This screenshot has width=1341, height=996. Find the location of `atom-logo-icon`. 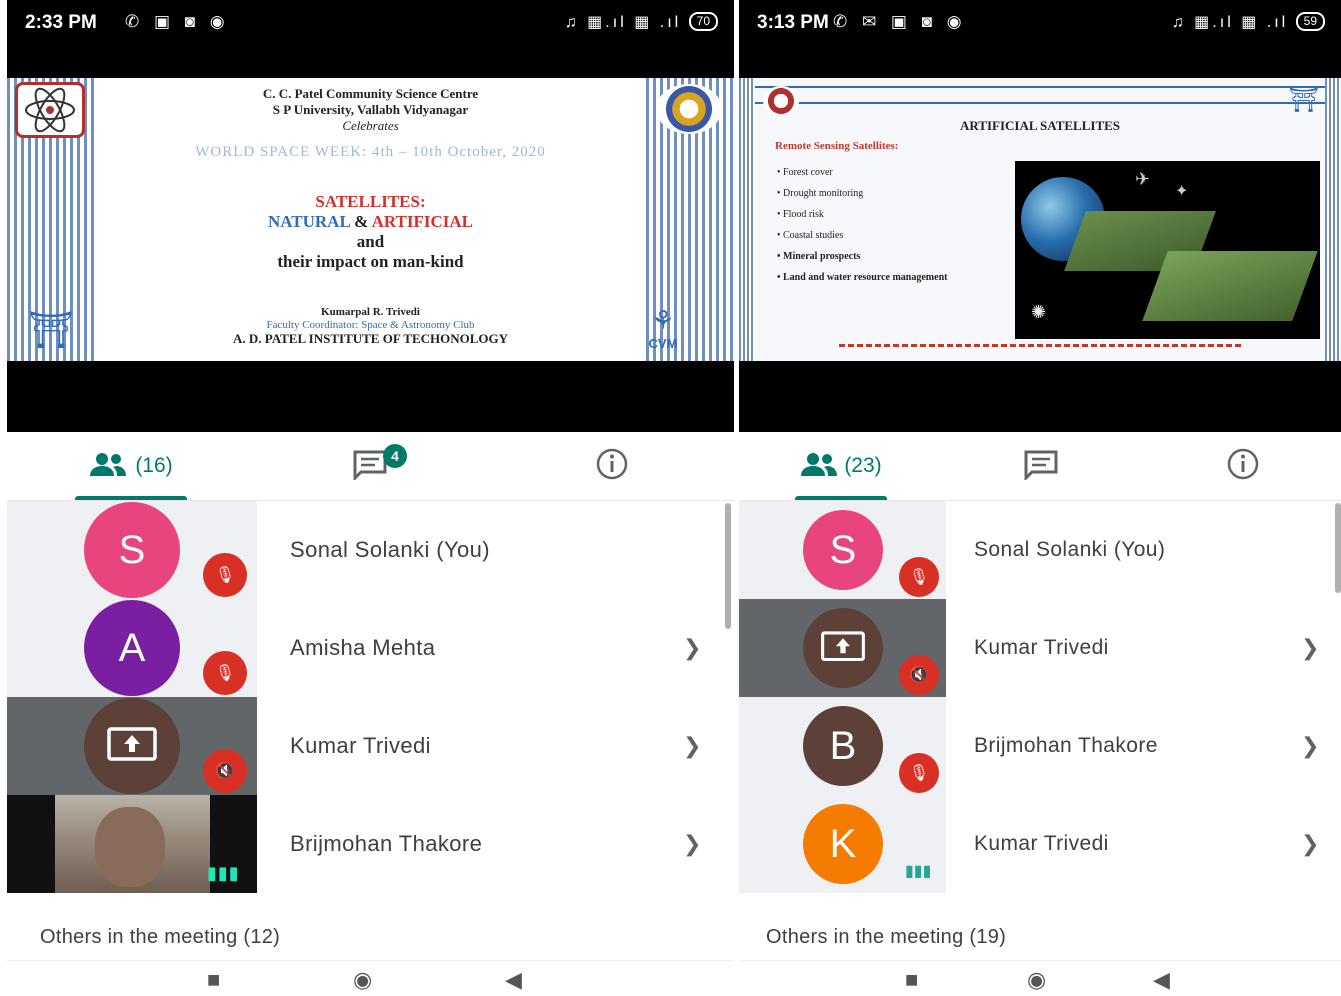

atom-logo-icon is located at coordinates (781, 101).